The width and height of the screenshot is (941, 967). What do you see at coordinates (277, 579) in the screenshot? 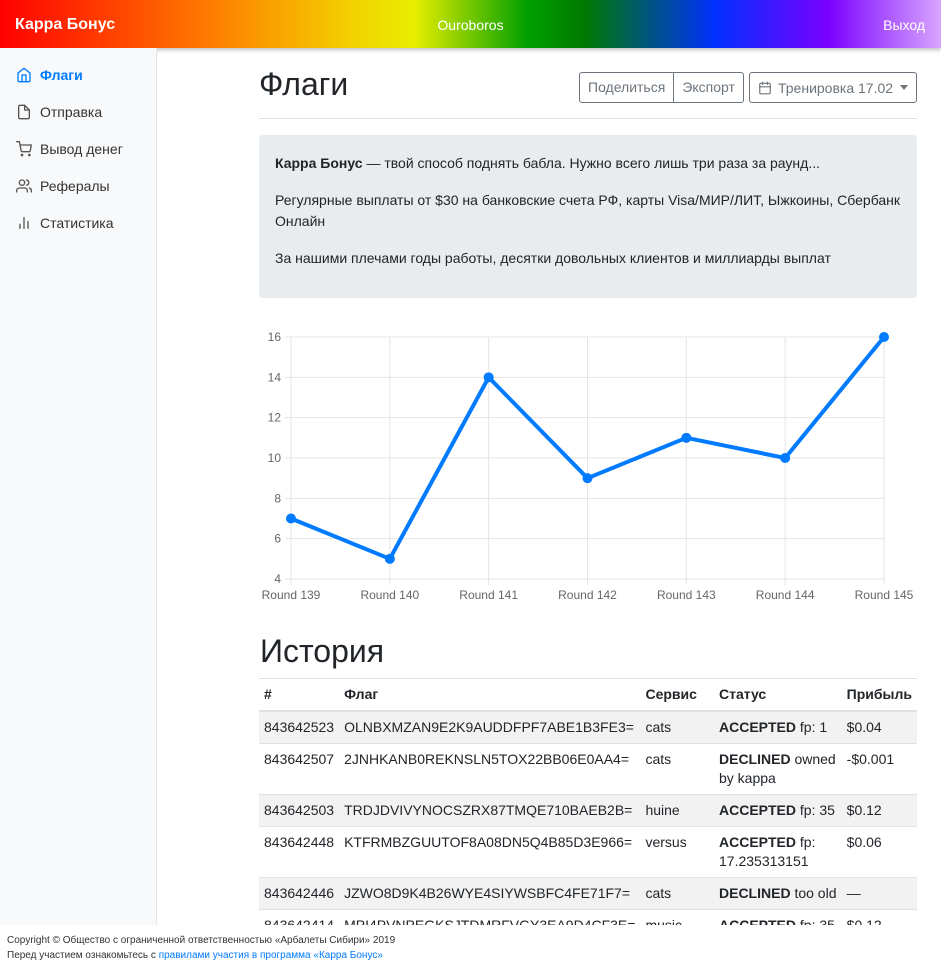
I see `y-tick-label: 4` at bounding box center [277, 579].